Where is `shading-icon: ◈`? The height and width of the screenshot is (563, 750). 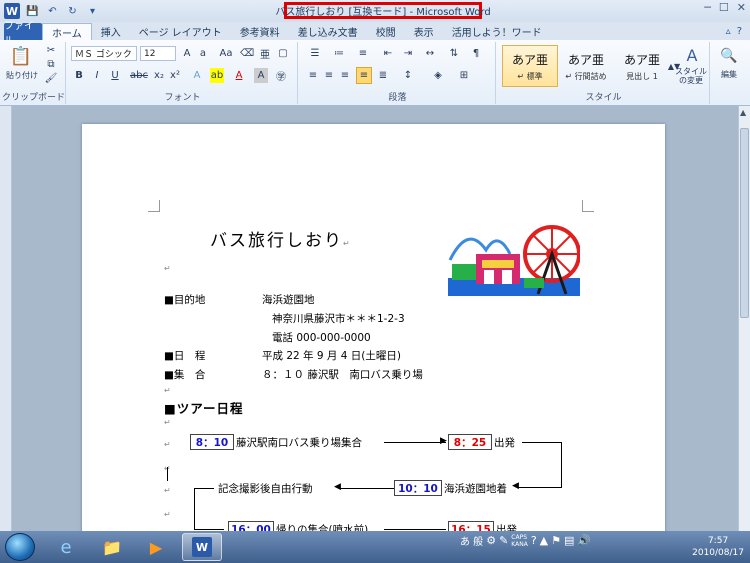 shading-icon: ◈ is located at coordinates (438, 75).